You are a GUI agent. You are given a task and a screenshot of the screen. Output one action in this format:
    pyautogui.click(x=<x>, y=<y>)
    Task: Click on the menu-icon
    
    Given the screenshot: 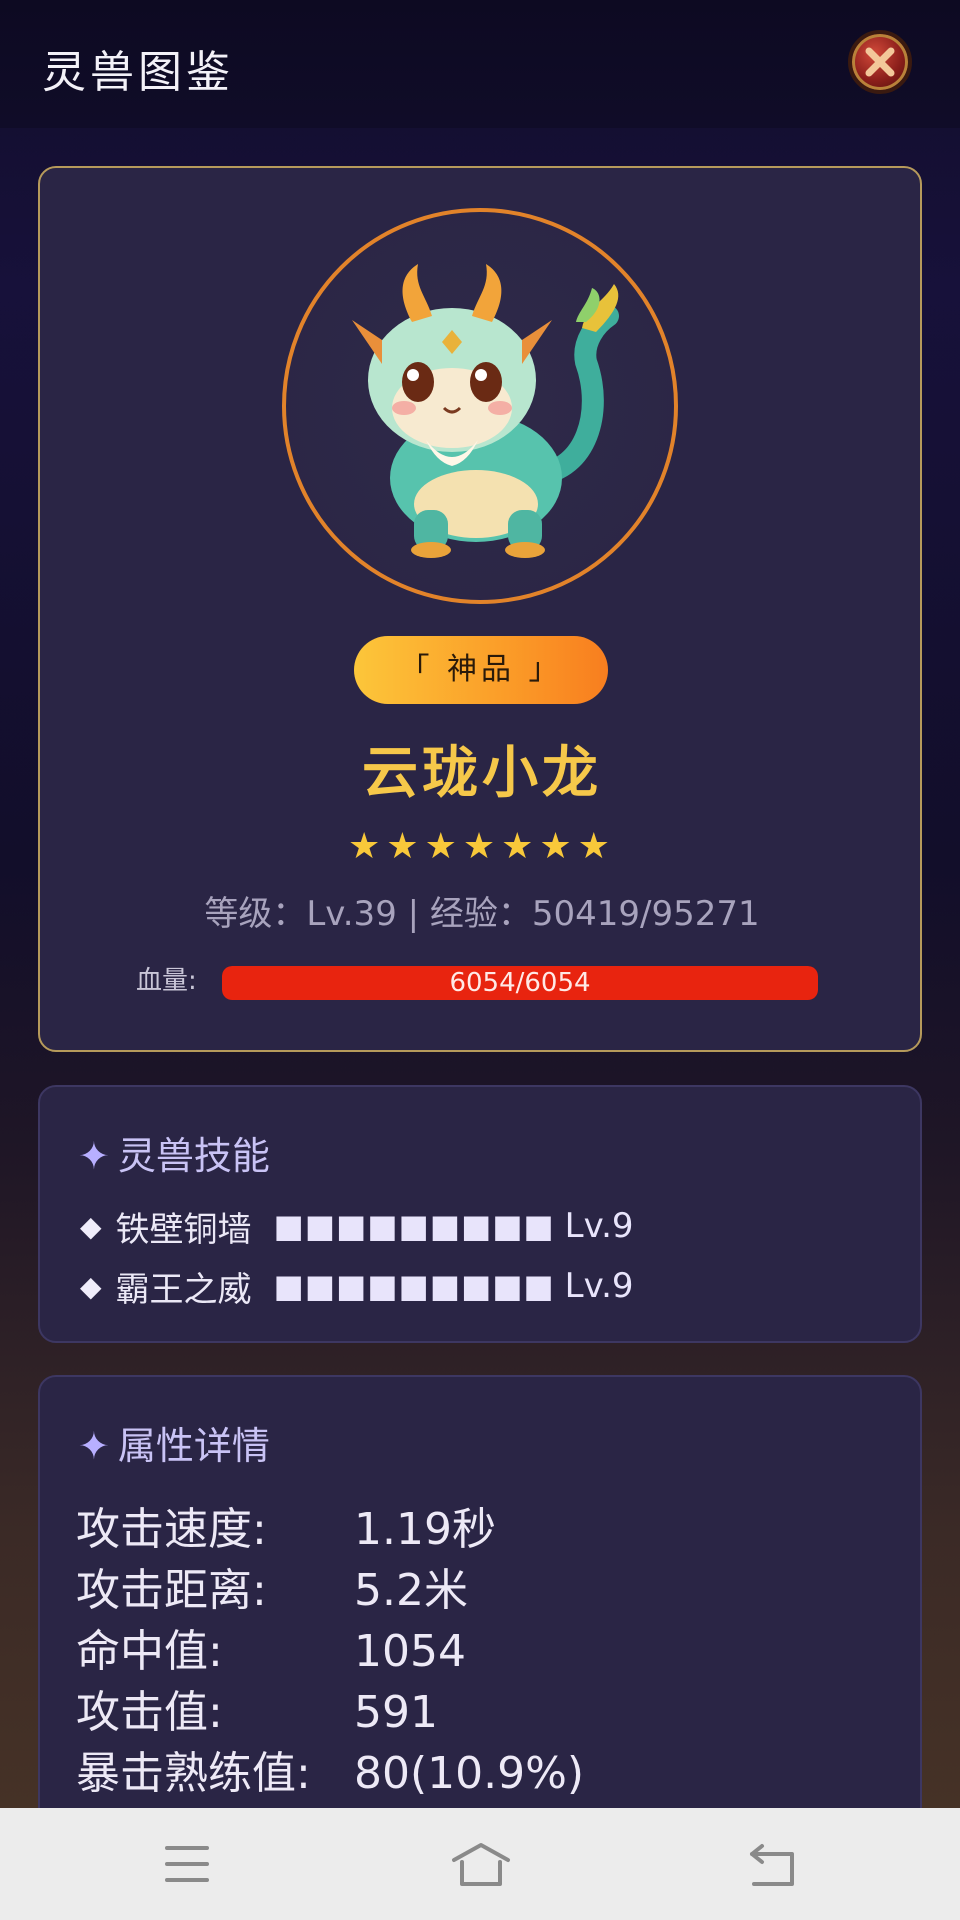 What is the action you would take?
    pyautogui.click(x=187, y=1864)
    